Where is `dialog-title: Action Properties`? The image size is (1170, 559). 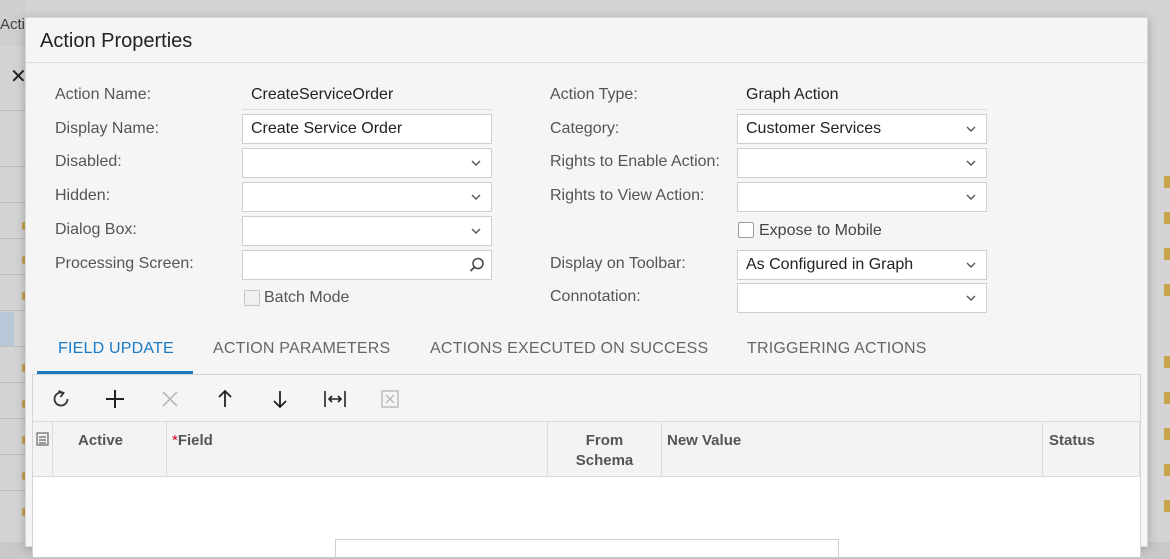 dialog-title: Action Properties is located at coordinates (116, 41).